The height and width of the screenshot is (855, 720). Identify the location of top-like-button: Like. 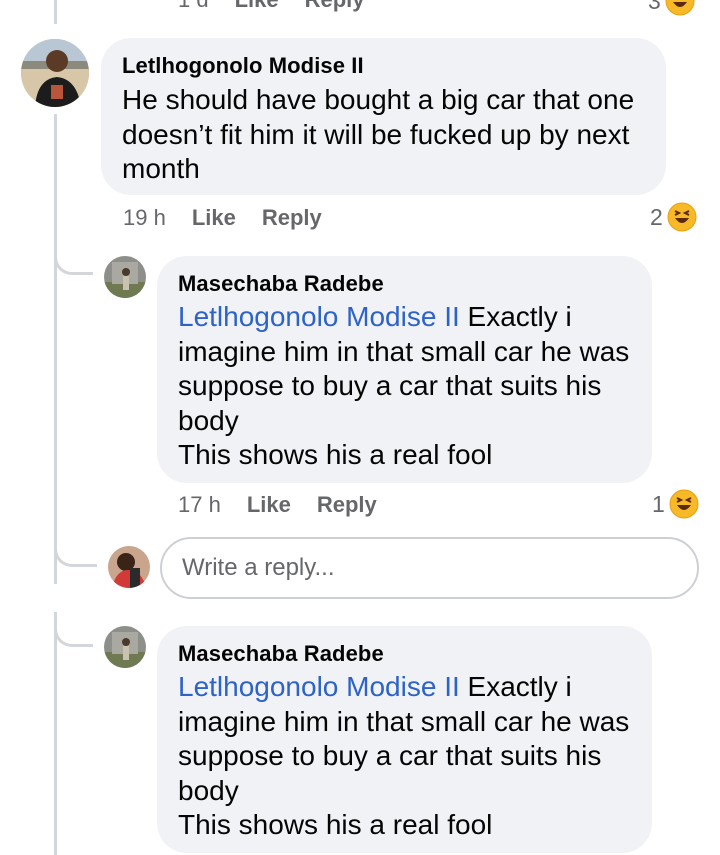
(257, 6).